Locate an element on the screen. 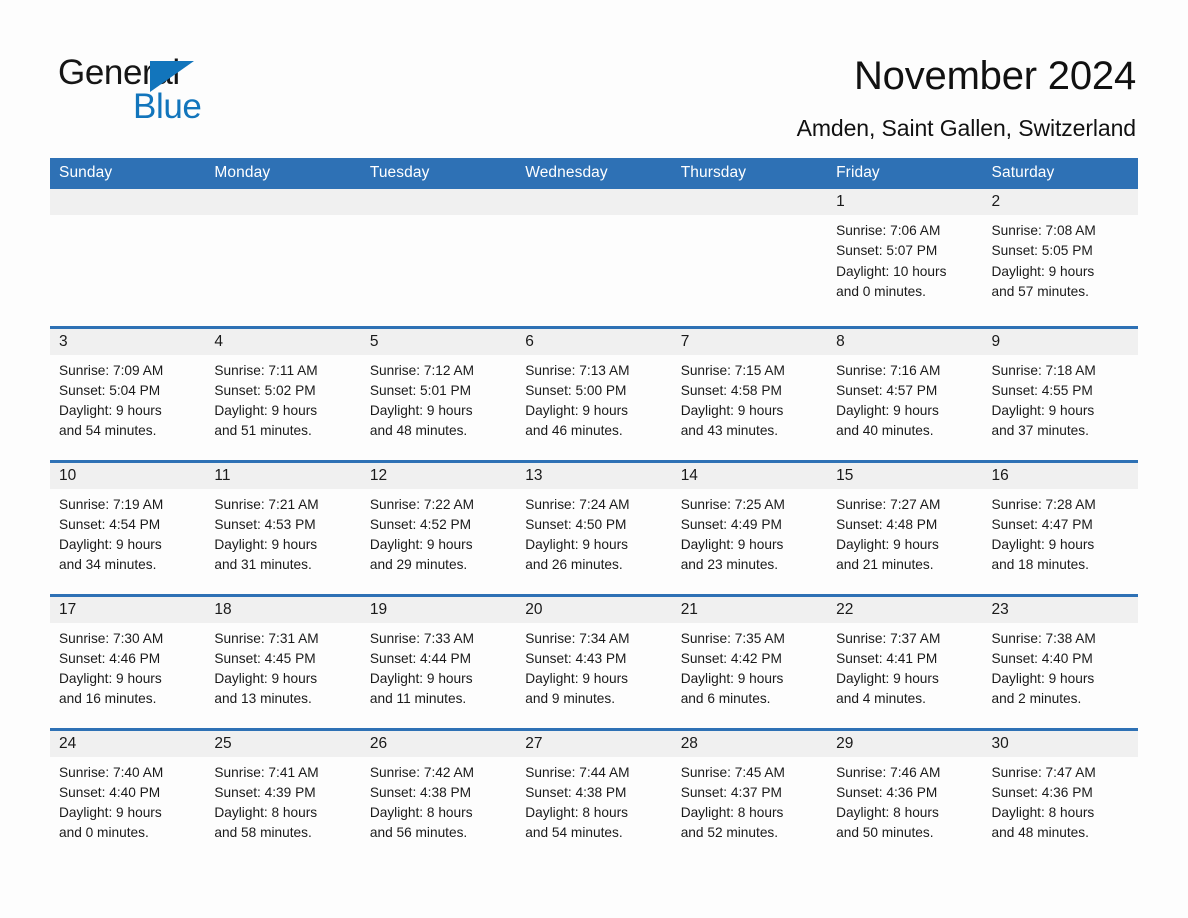  day-number: 12 is located at coordinates (438, 475).